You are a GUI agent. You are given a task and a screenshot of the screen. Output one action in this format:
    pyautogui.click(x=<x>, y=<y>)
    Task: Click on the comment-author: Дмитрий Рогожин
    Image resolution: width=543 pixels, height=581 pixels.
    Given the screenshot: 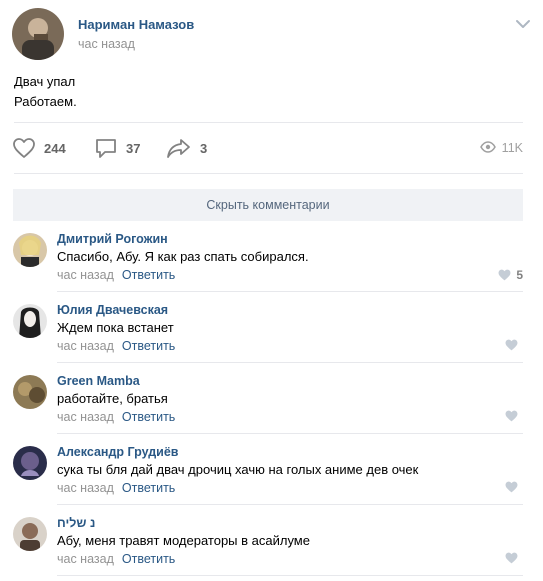 What is the action you would take?
    pyautogui.click(x=112, y=239)
    